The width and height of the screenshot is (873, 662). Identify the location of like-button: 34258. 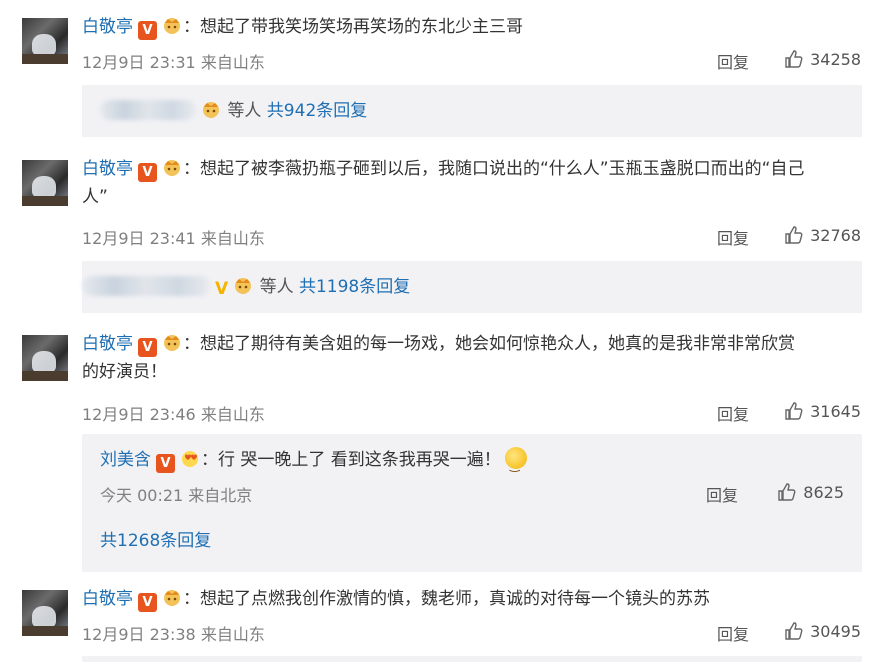
(815, 59).